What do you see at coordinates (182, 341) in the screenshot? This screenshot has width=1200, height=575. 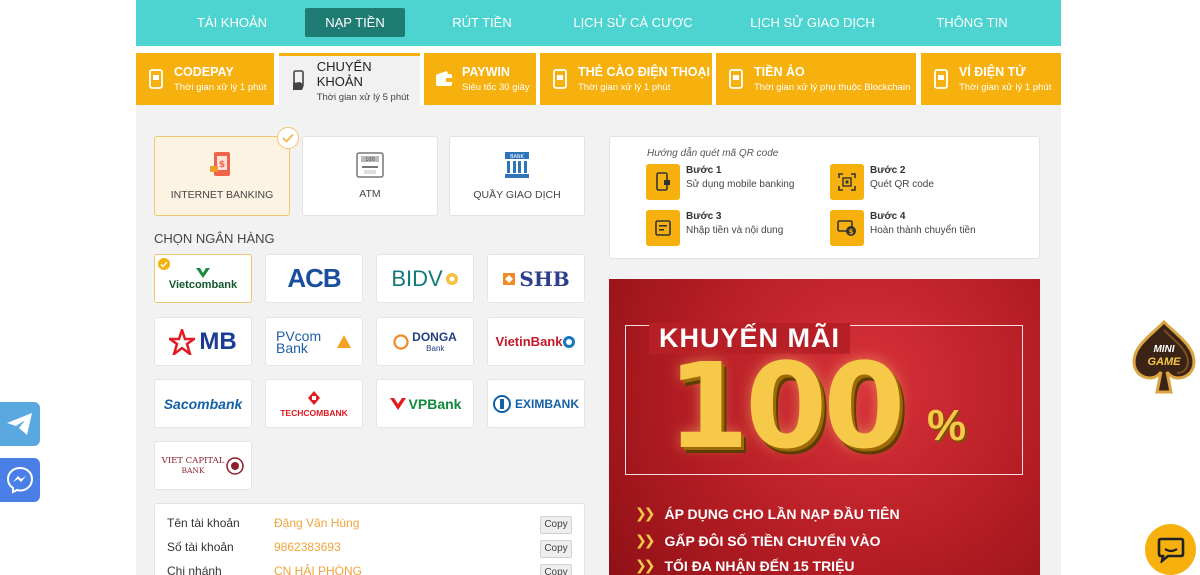 I see `mb-star-icon` at bounding box center [182, 341].